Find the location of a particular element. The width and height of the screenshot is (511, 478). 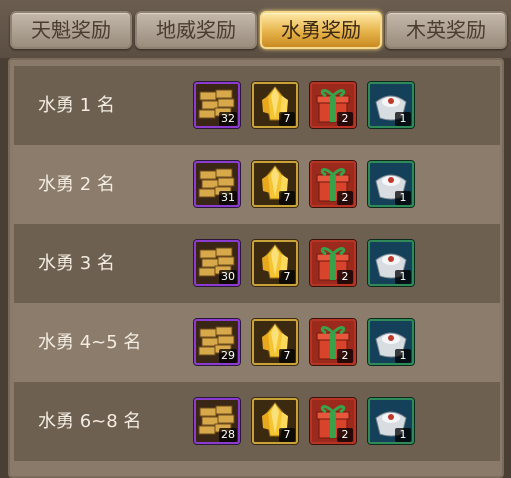

reward-tab-bar: 天魁奖励 地威奖励 水勇奖励 木英奖励 is located at coordinates (255, 29).